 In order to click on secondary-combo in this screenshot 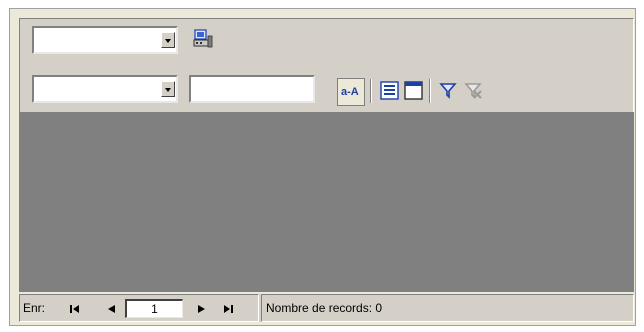, I will do `click(105, 89)`.